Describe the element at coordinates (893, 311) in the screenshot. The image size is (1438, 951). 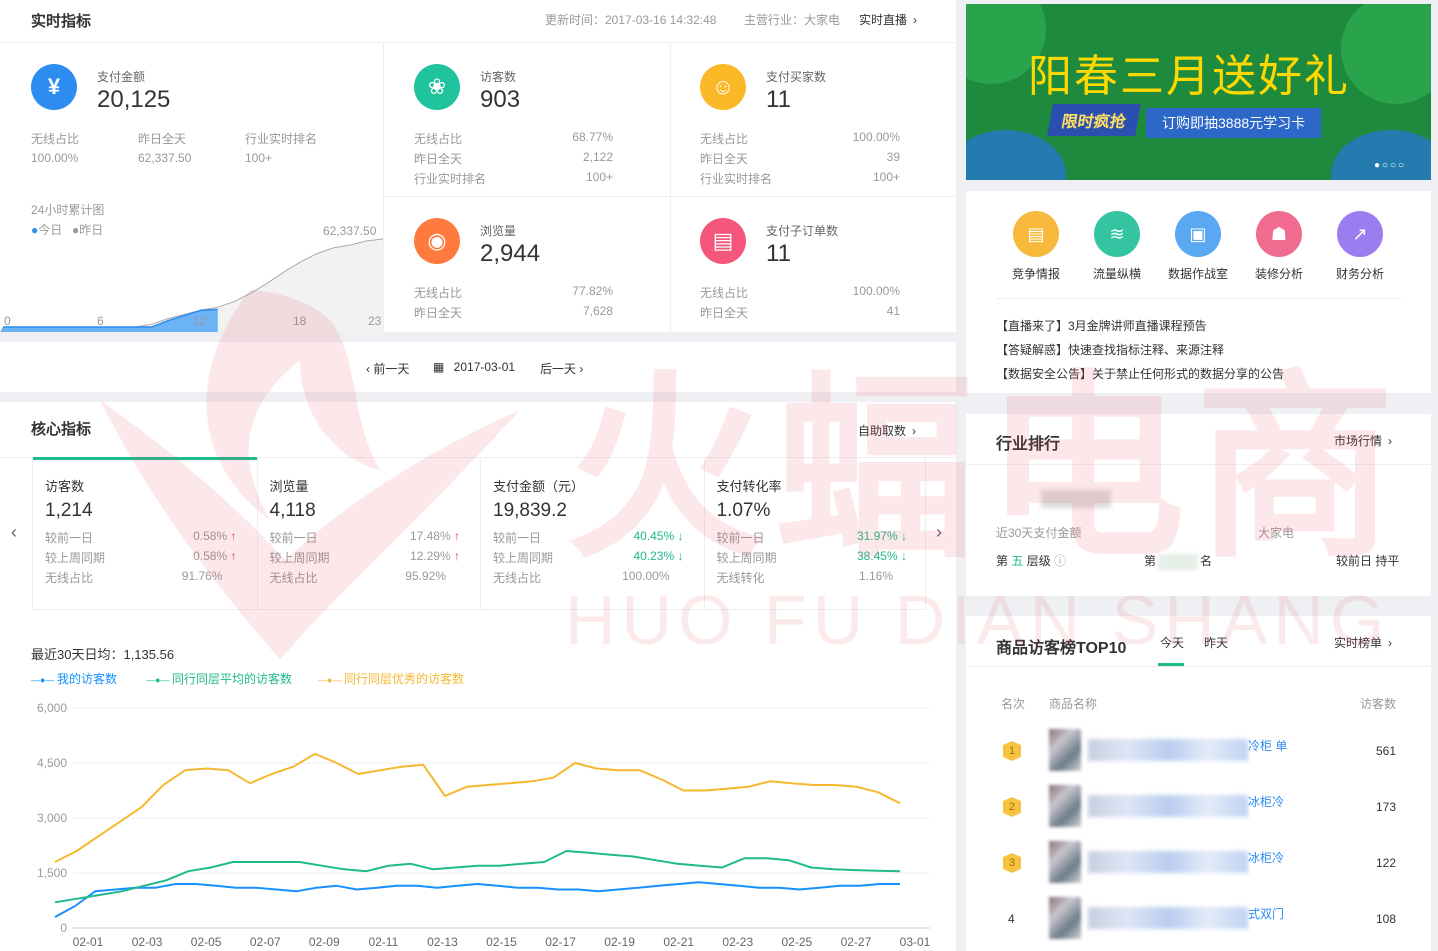
I see `orders-yesterday: 41` at that location.